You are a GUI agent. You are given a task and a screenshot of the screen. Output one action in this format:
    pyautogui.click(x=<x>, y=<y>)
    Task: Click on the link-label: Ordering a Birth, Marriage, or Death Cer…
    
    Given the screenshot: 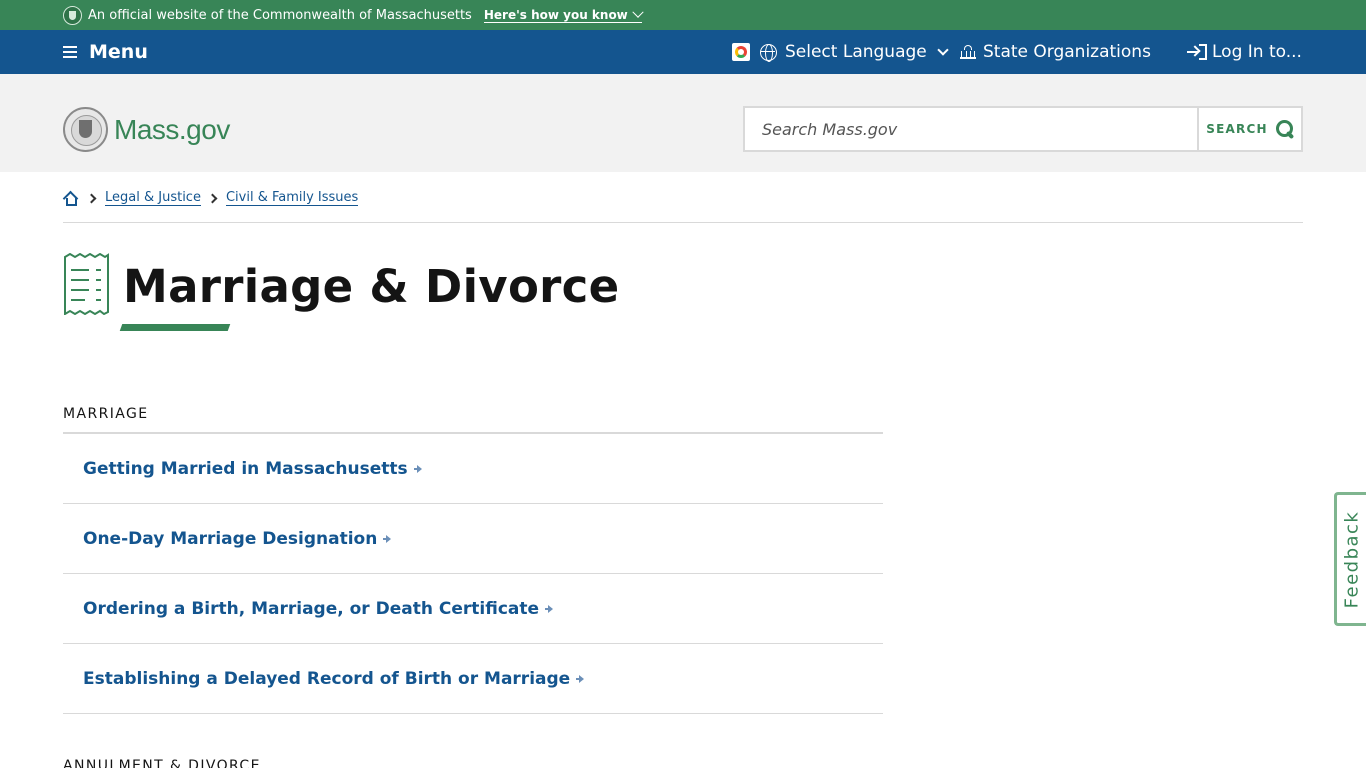 What is the action you would take?
    pyautogui.click(x=311, y=608)
    